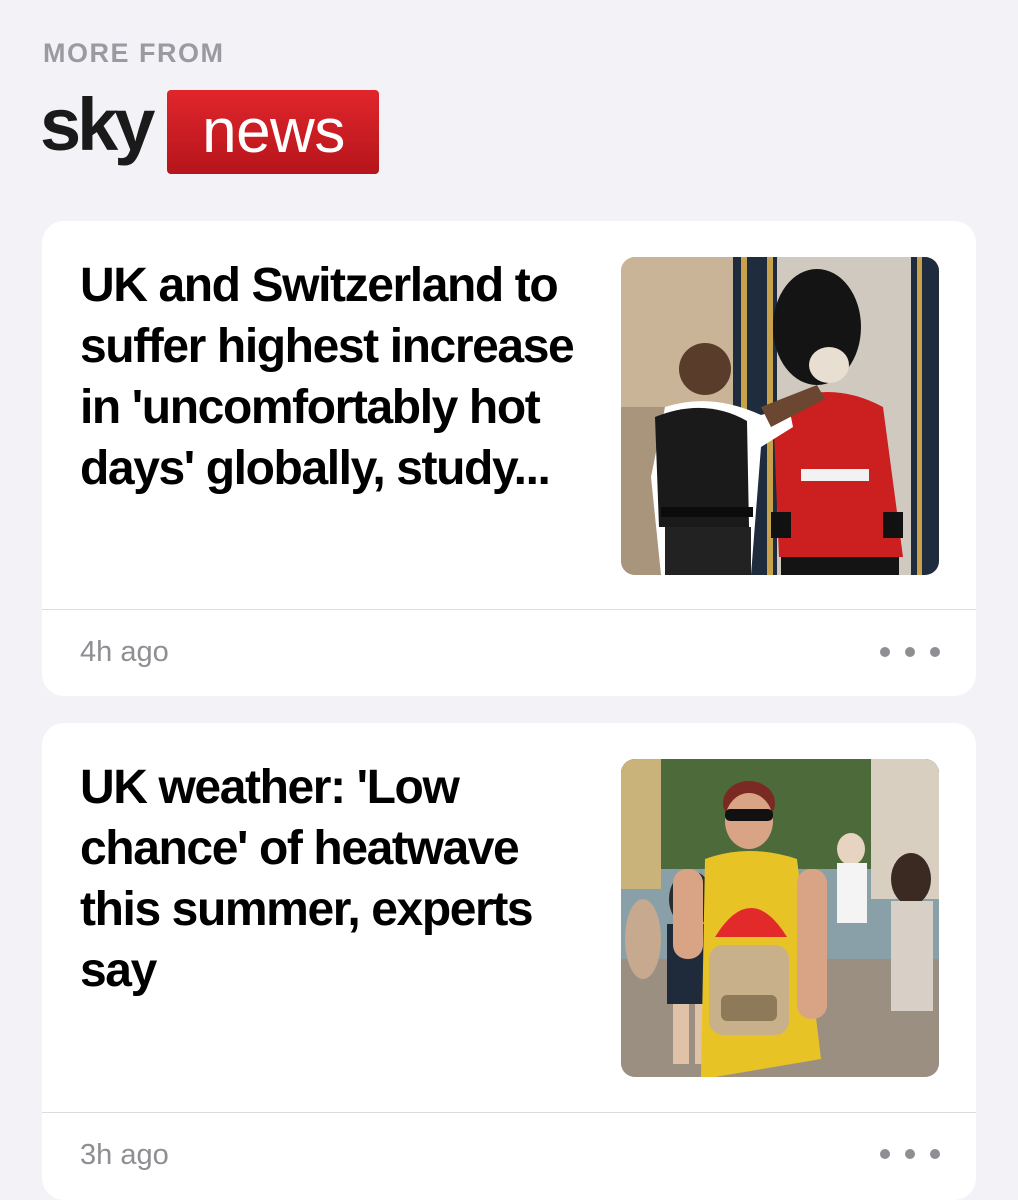  I want to click on logo-sky-text: sky, so click(97, 124).